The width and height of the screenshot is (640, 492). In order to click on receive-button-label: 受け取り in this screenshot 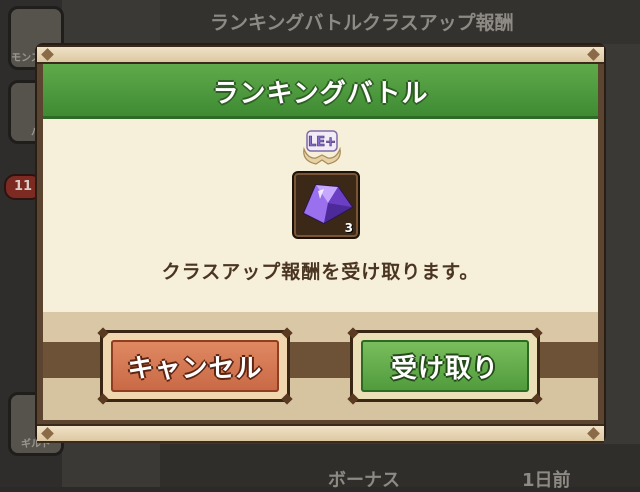, I will do `click(444, 368)`.